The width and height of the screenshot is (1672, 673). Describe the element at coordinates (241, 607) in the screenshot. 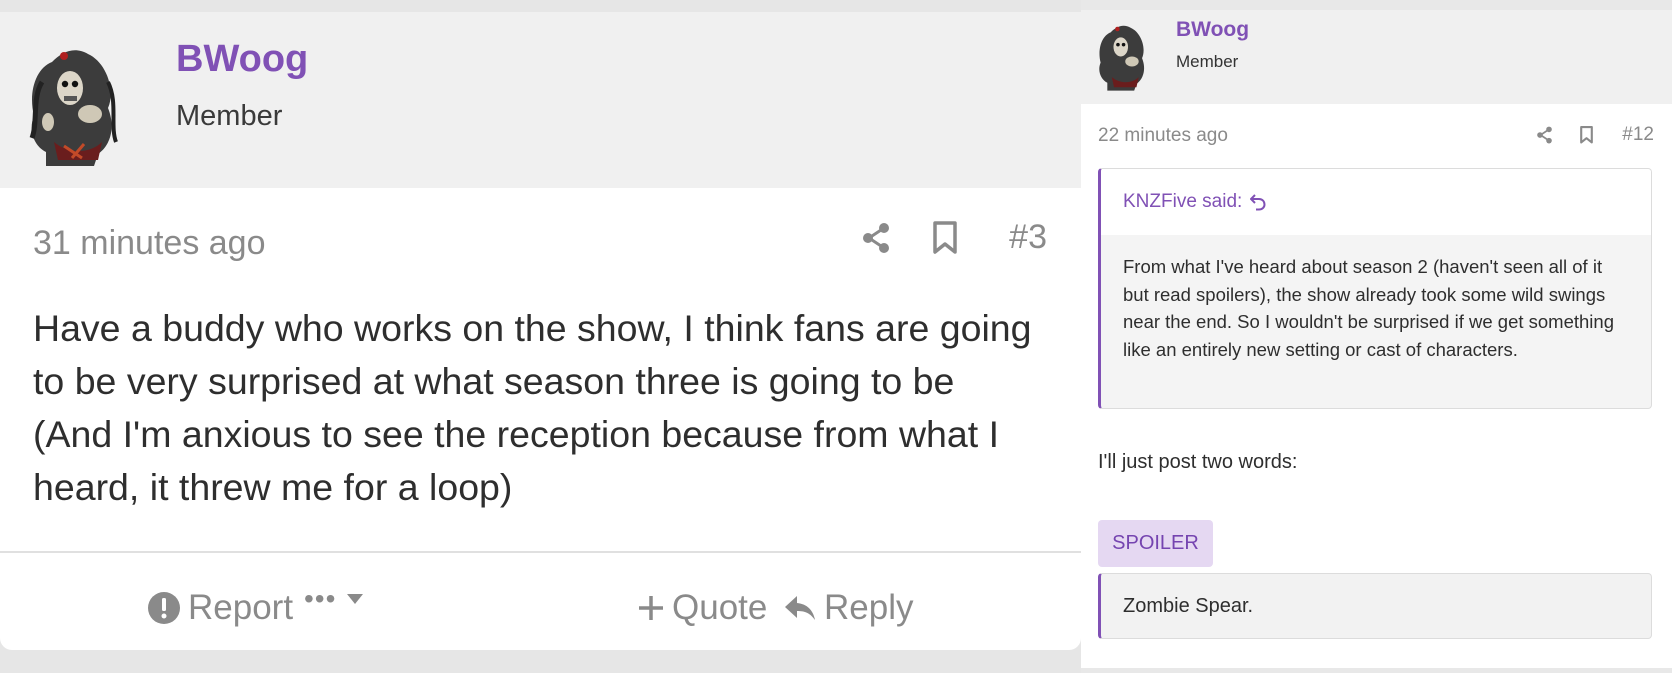

I see `report-label: Report` at that location.